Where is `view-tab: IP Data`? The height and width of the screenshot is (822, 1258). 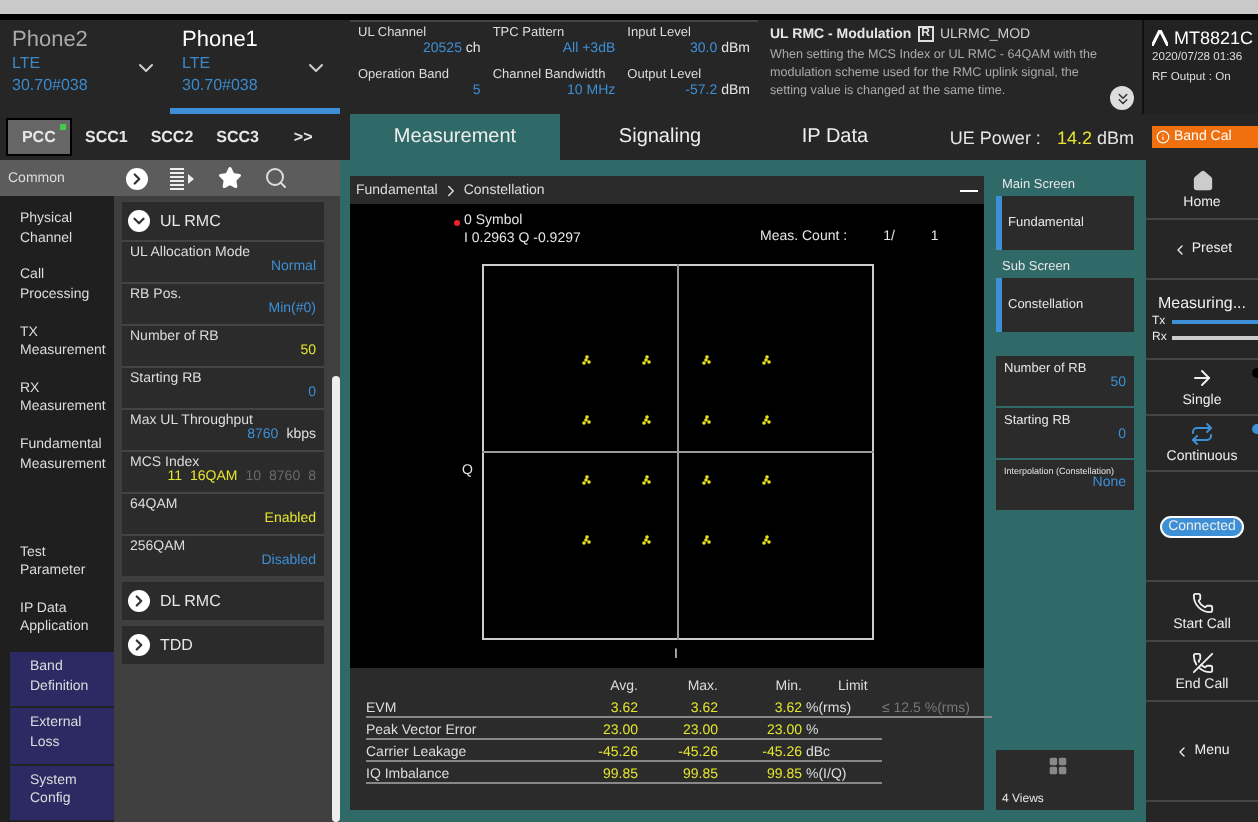
view-tab: IP Data is located at coordinates (835, 137).